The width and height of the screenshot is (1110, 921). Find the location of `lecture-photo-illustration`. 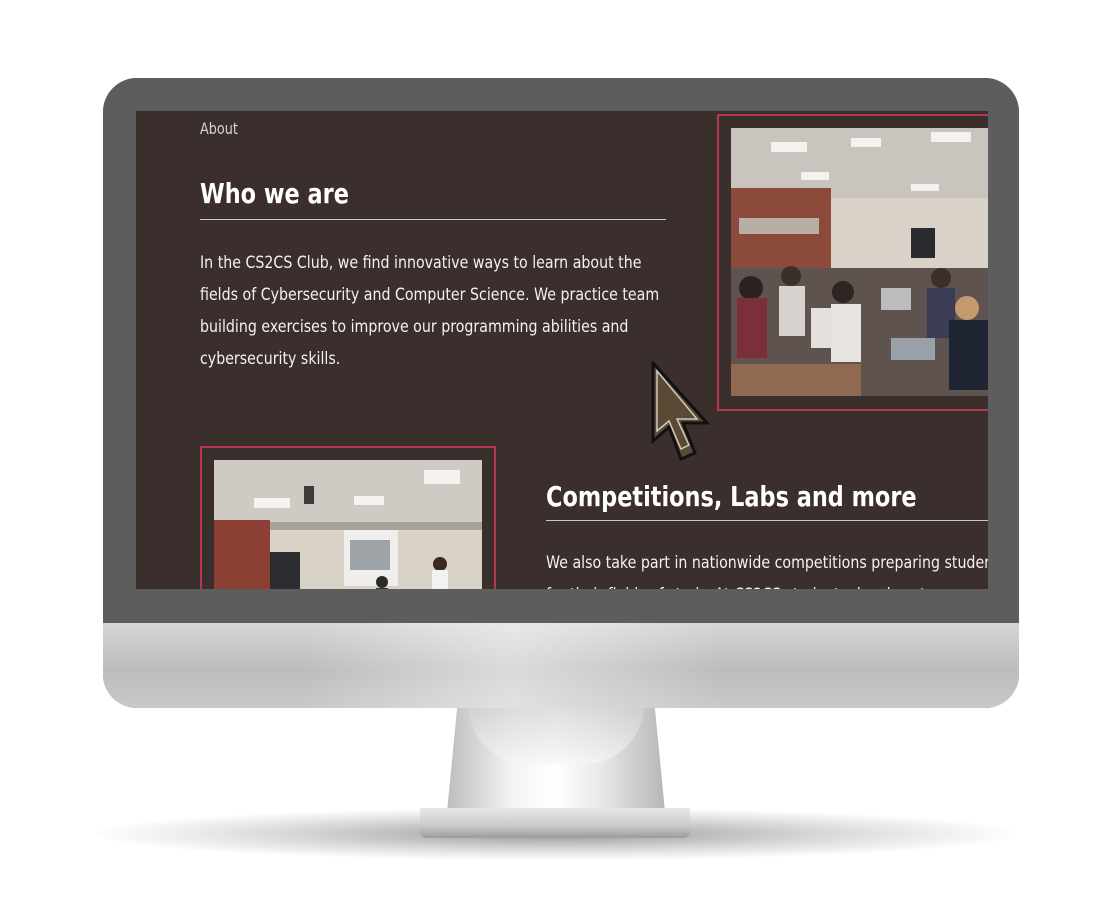

lecture-photo-illustration is located at coordinates (348, 524).